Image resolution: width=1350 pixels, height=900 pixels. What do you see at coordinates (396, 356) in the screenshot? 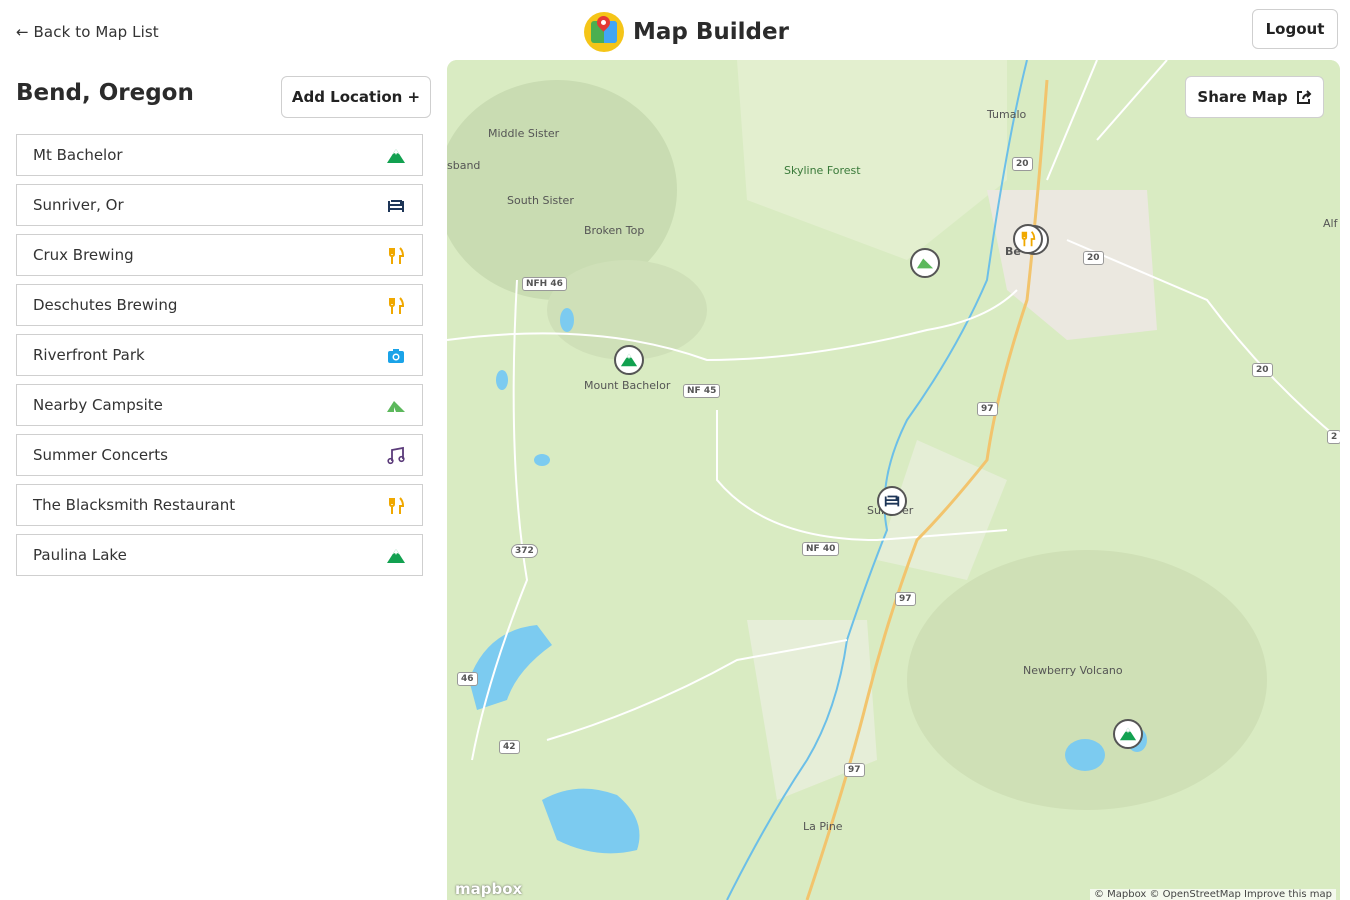
I see `camera-icon` at bounding box center [396, 356].